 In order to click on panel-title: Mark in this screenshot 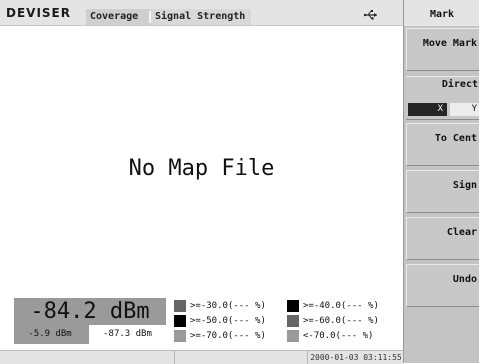, I will do `click(441, 13)`.